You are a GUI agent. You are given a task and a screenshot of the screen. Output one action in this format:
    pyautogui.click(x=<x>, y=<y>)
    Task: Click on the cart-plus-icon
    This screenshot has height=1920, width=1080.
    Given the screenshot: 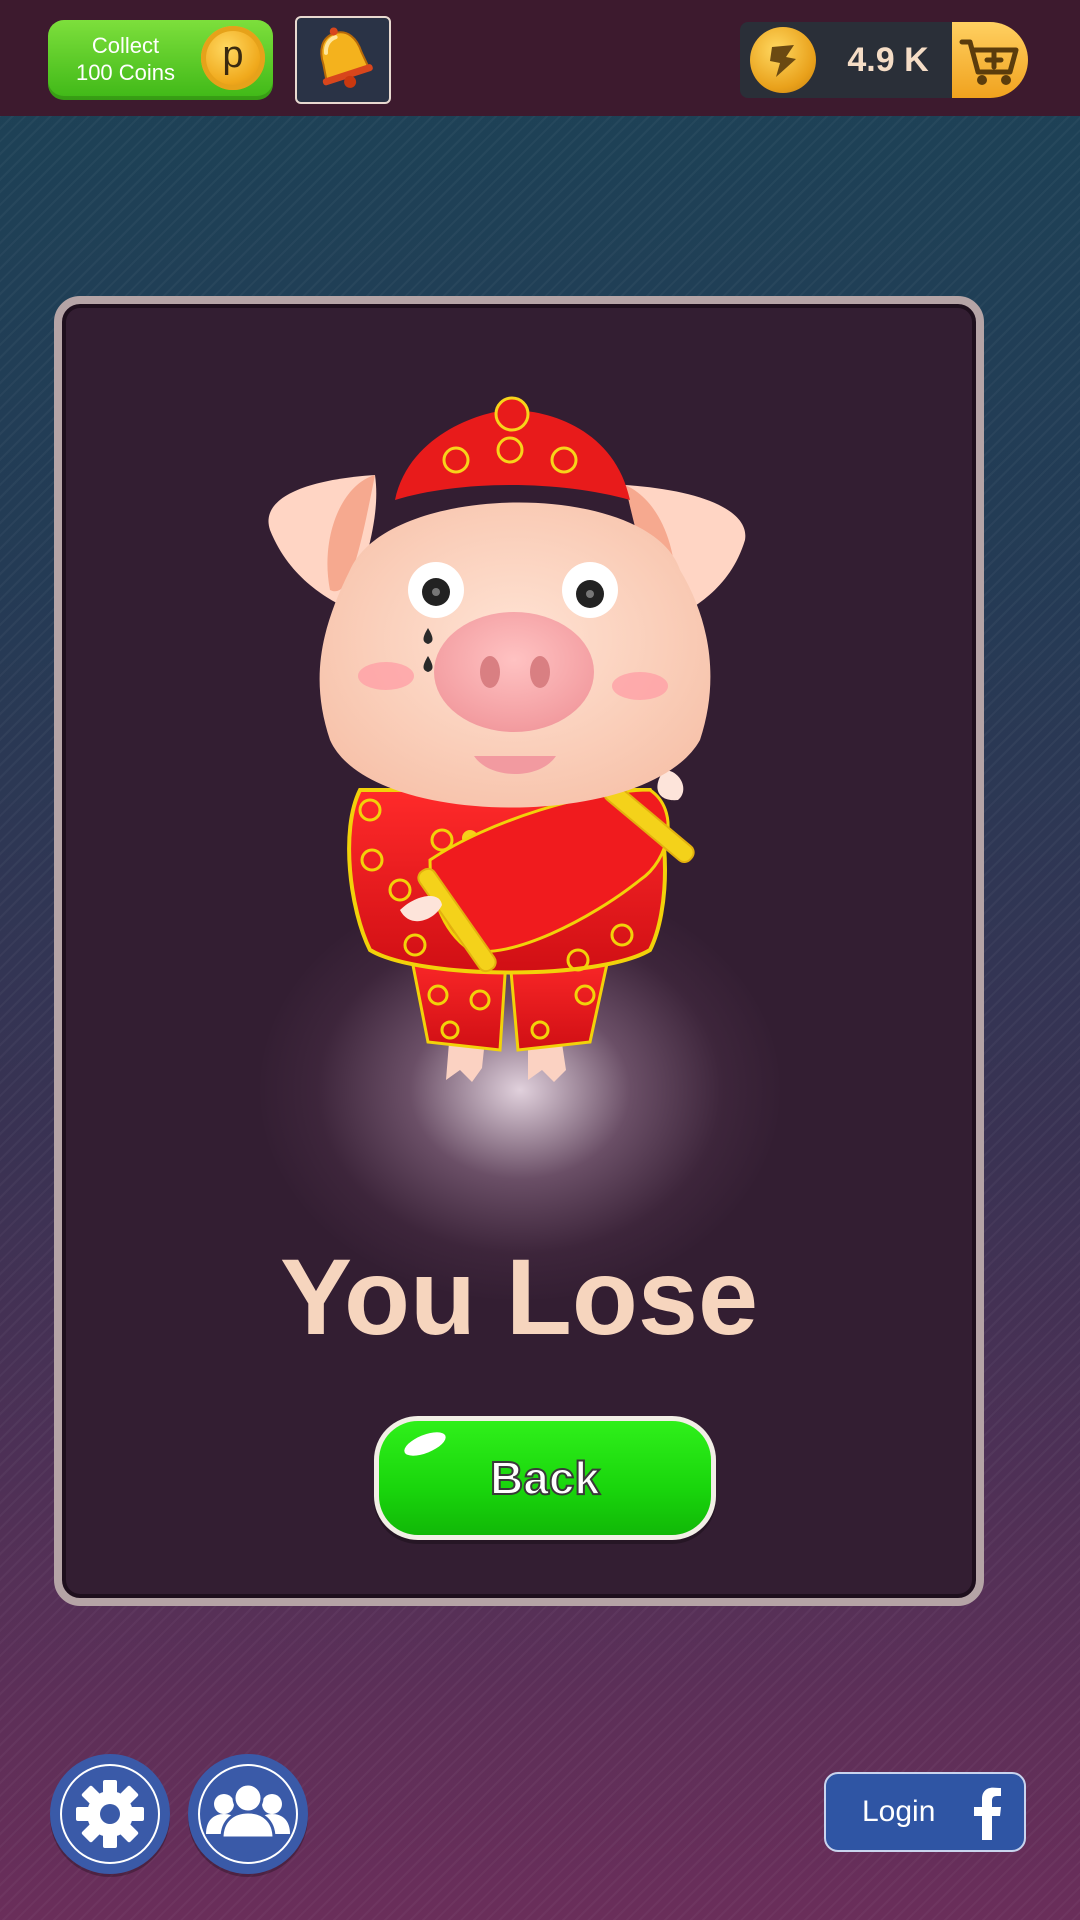 What is the action you would take?
    pyautogui.click(x=989, y=62)
    